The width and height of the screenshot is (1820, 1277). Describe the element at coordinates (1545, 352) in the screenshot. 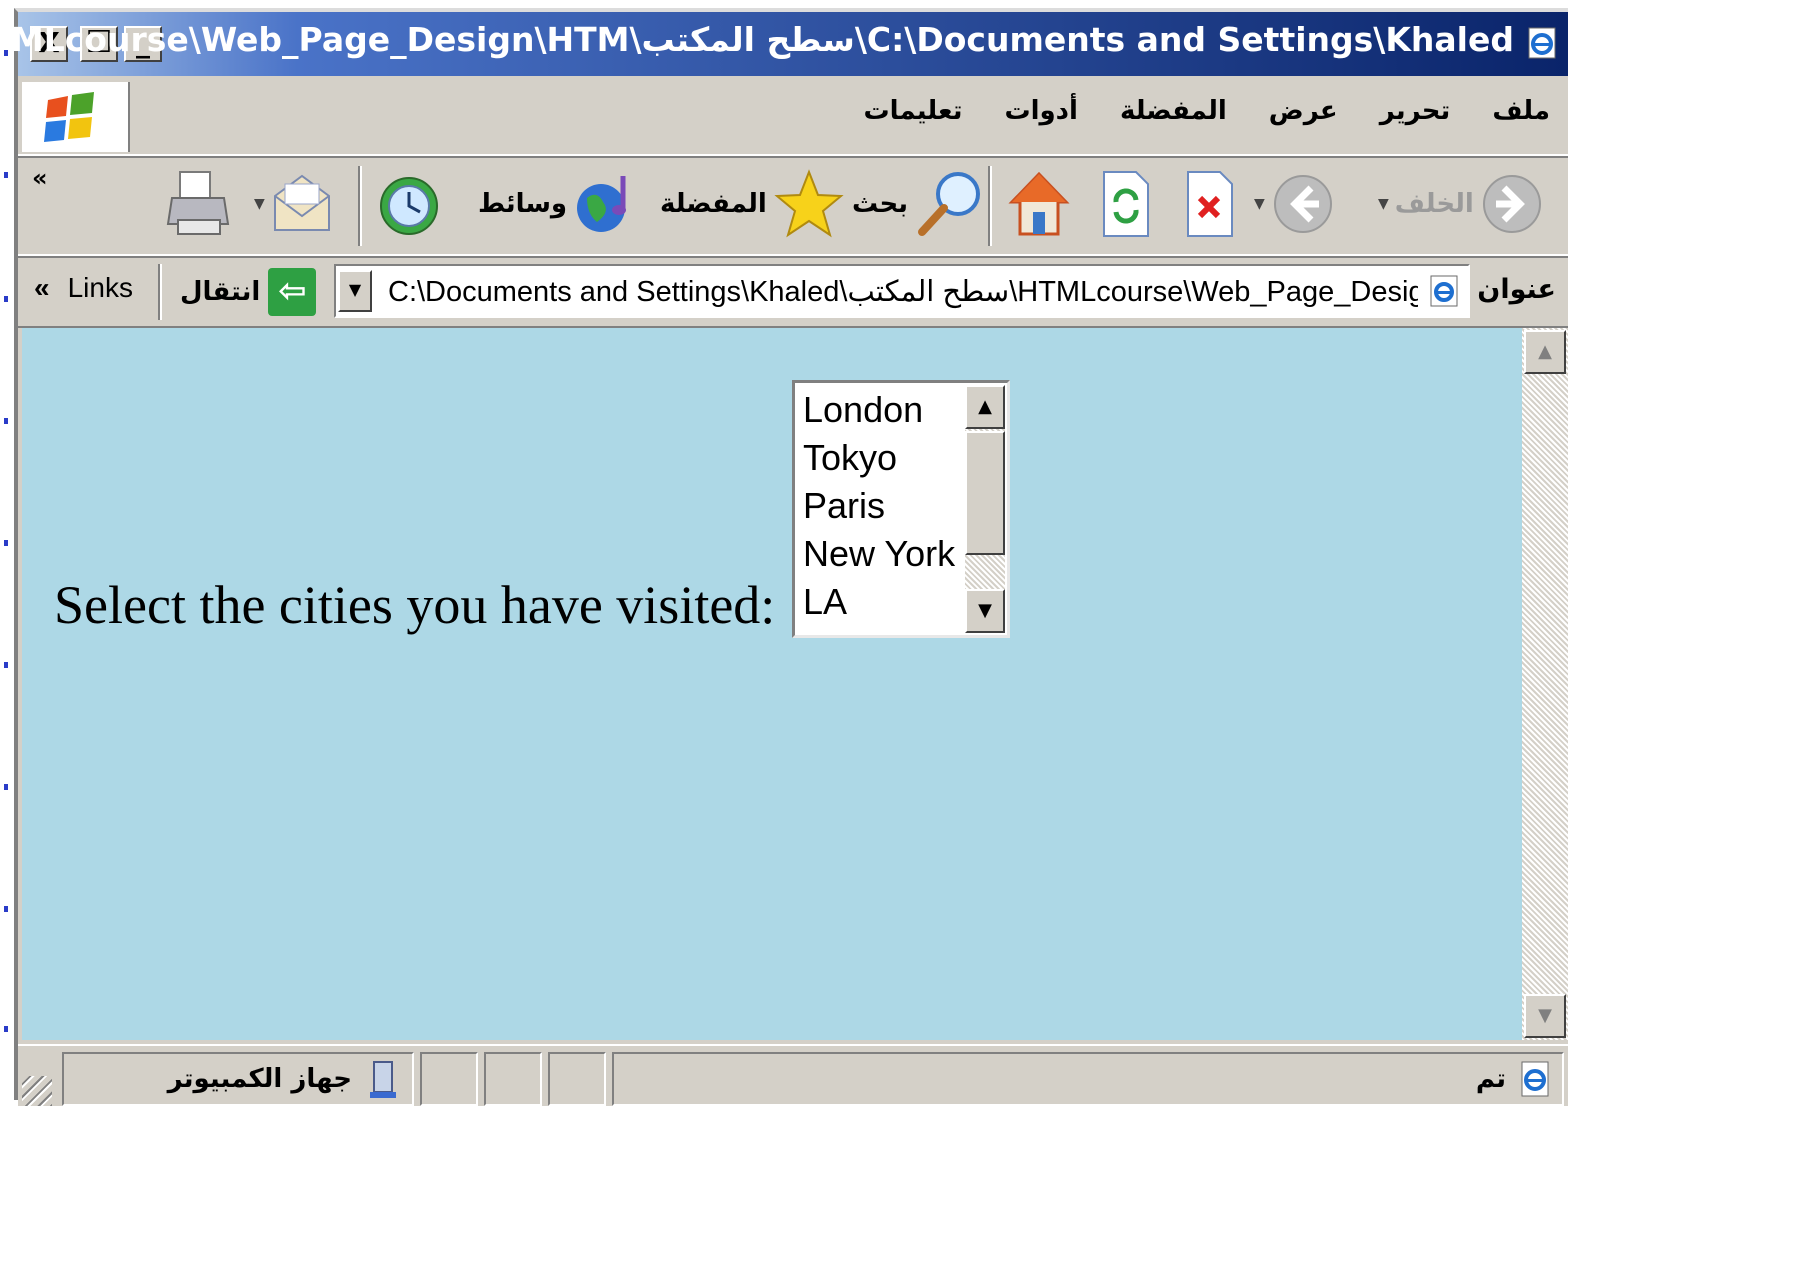

I see `page-scroll-up-icon: ▲` at that location.